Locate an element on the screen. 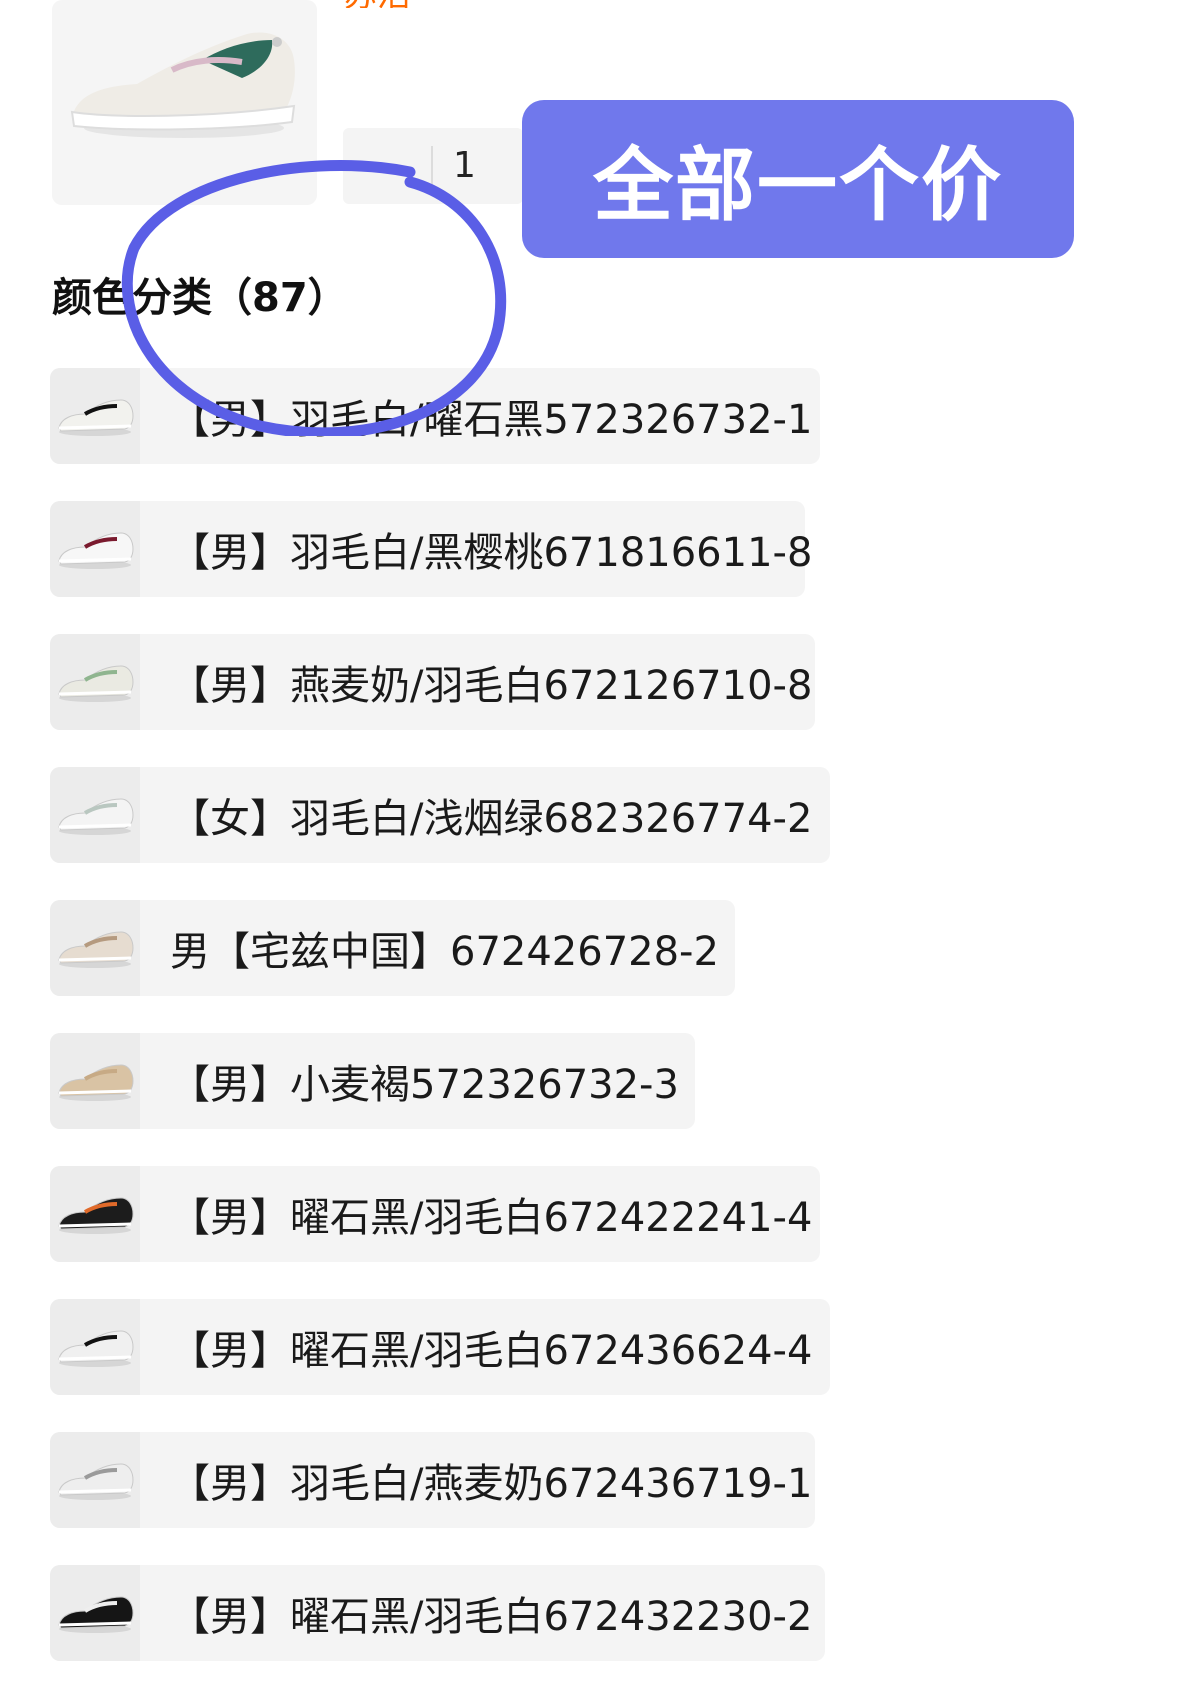 Image resolution: width=1200 pixels, height=1697 pixels. product-main-image is located at coordinates (184, 102).